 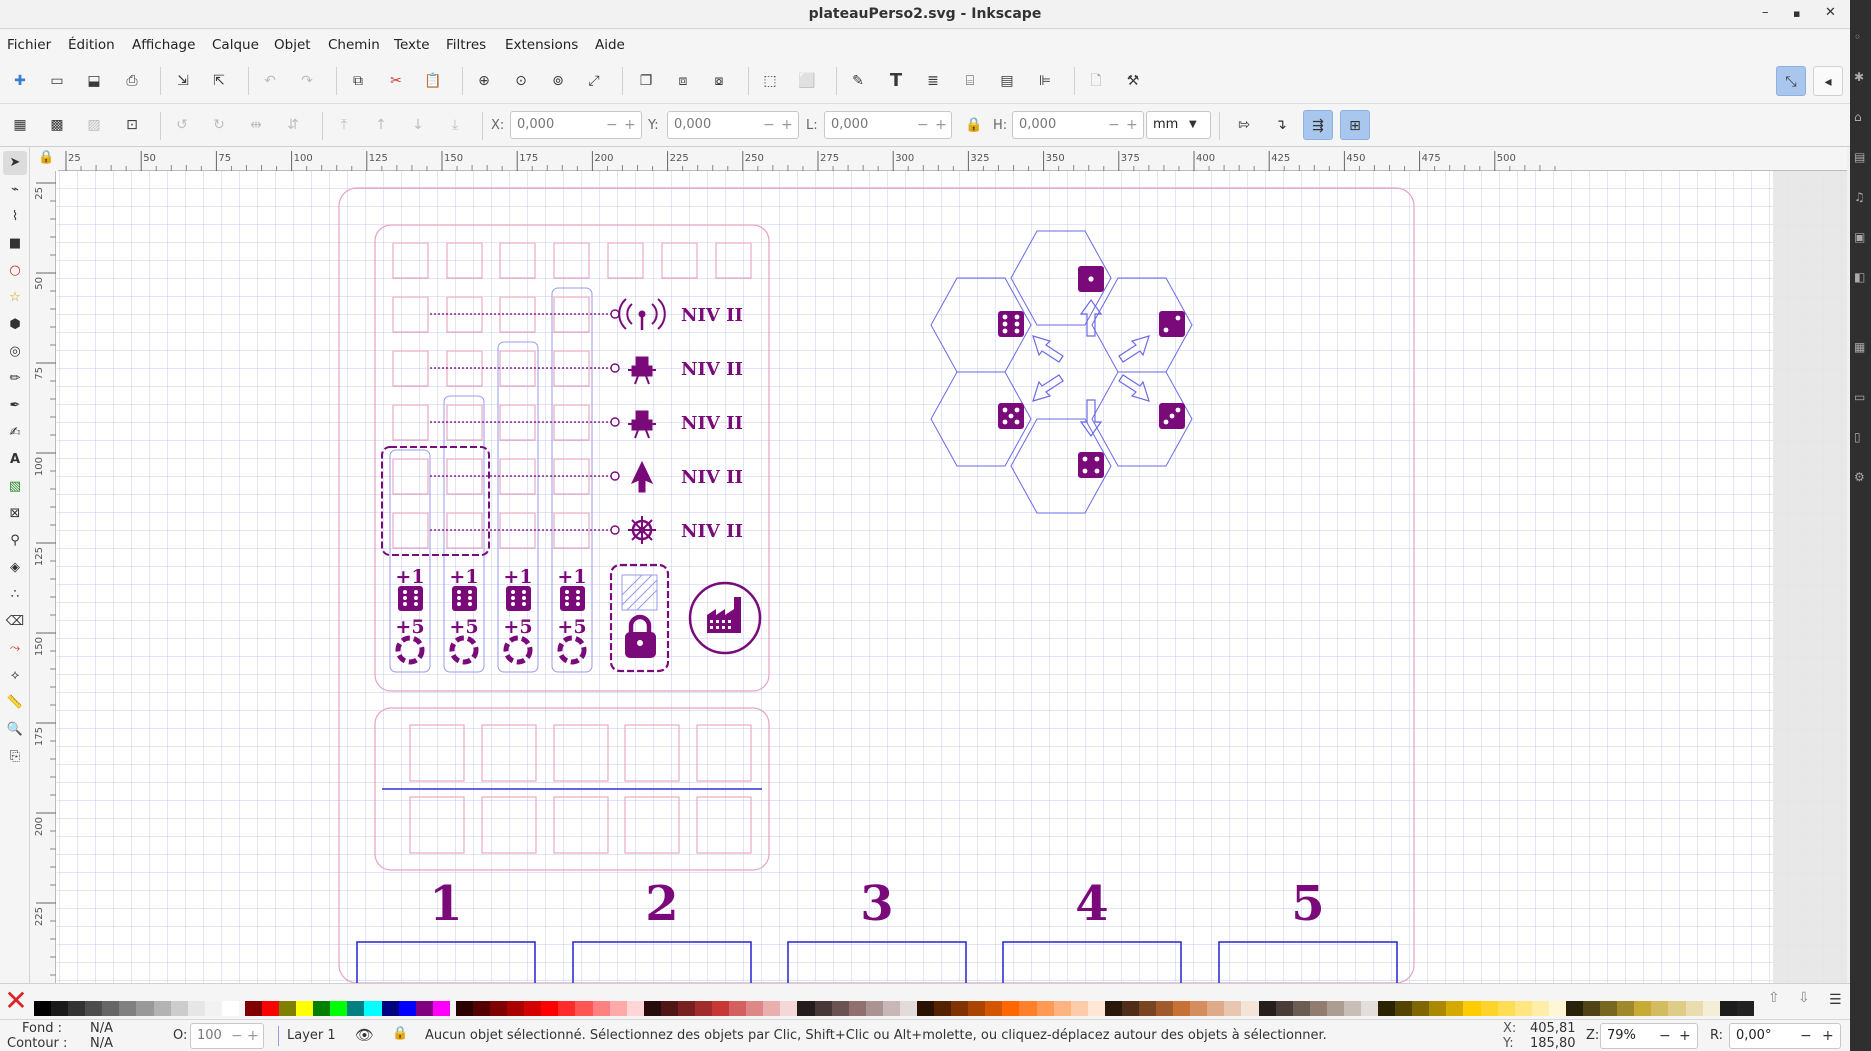 What do you see at coordinates (15, 460) in the screenshot?
I see `text-tool-icon: A` at bounding box center [15, 460].